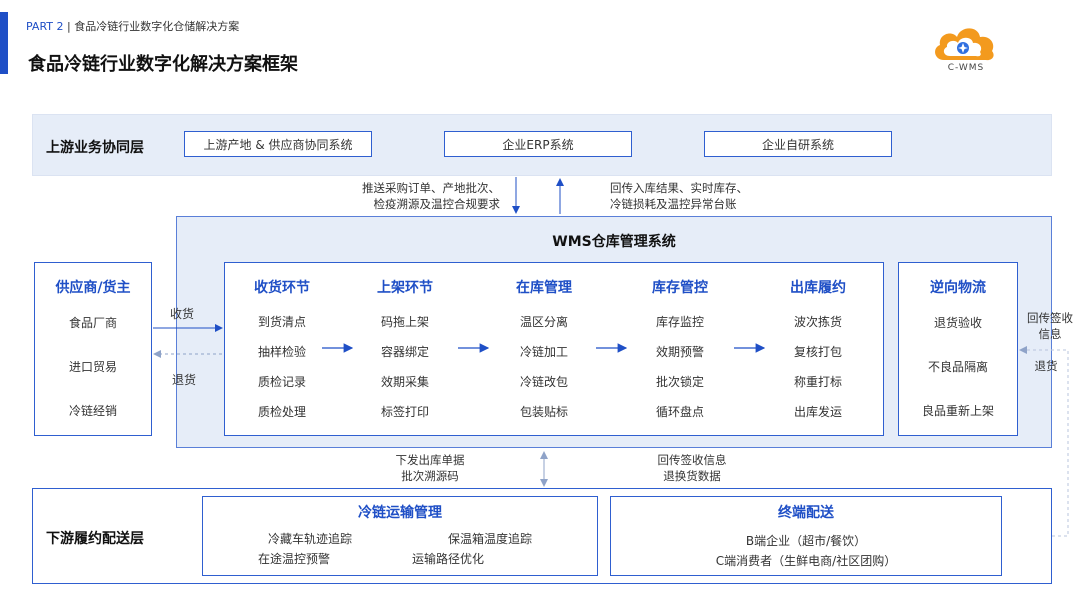  What do you see at coordinates (1044, 441) in the screenshot?
I see `reverse-return-connector` at bounding box center [1044, 441].